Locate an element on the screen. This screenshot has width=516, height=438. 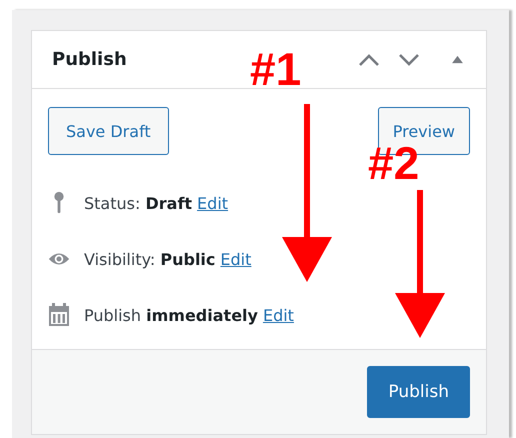
annotation-label: #1 is located at coordinates (276, 69).